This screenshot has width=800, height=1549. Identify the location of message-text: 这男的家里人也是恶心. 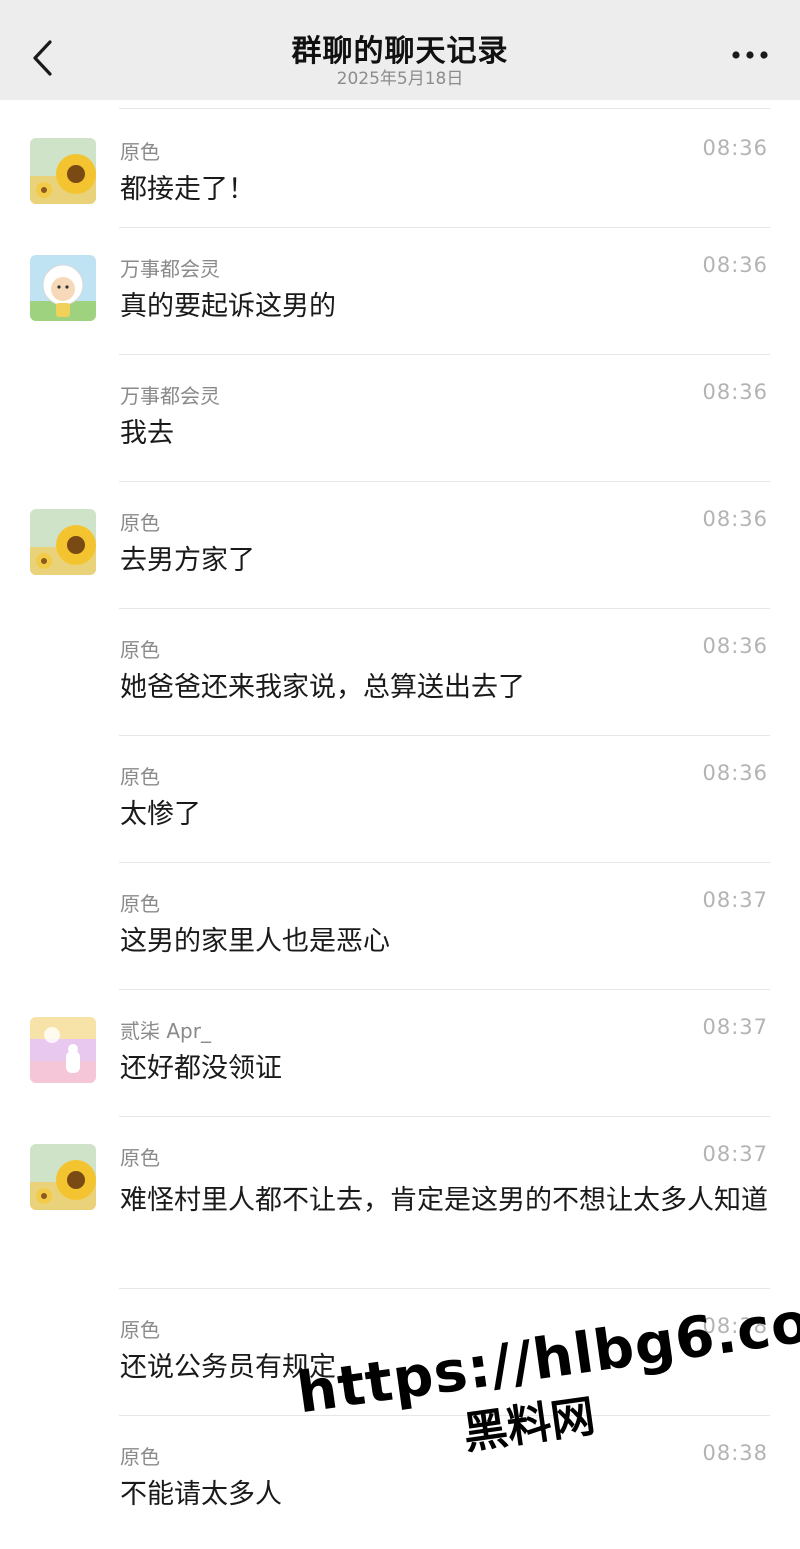
(255, 941).